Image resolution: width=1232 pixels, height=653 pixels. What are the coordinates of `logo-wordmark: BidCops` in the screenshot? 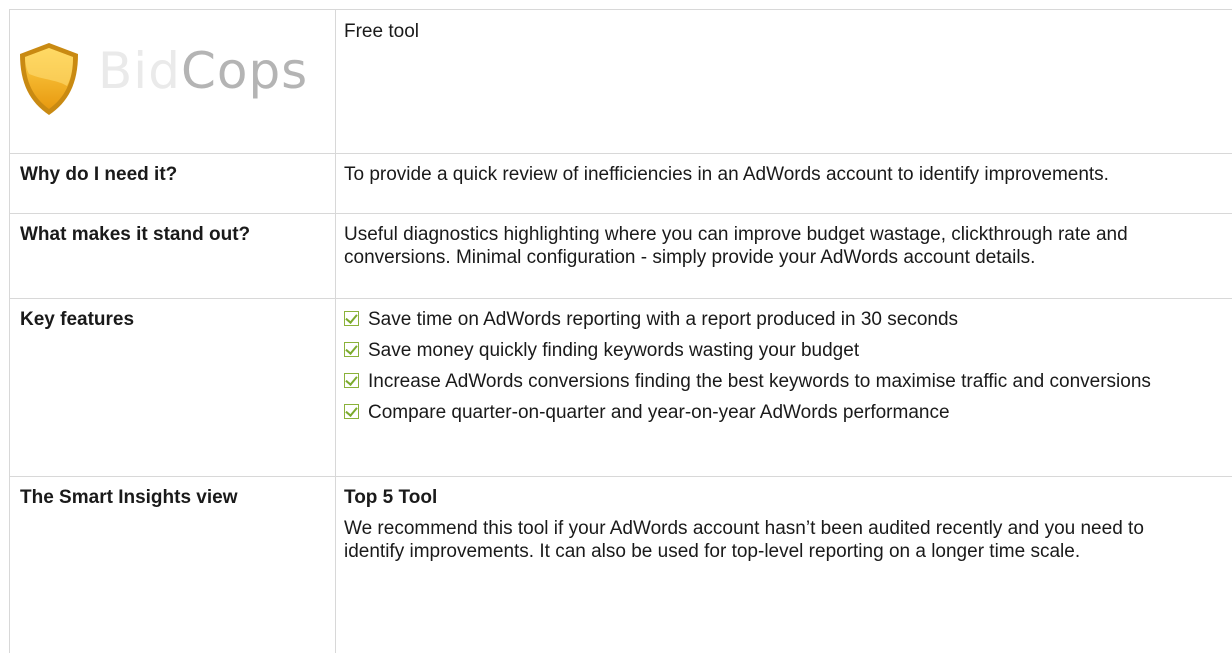 It's located at (203, 71).